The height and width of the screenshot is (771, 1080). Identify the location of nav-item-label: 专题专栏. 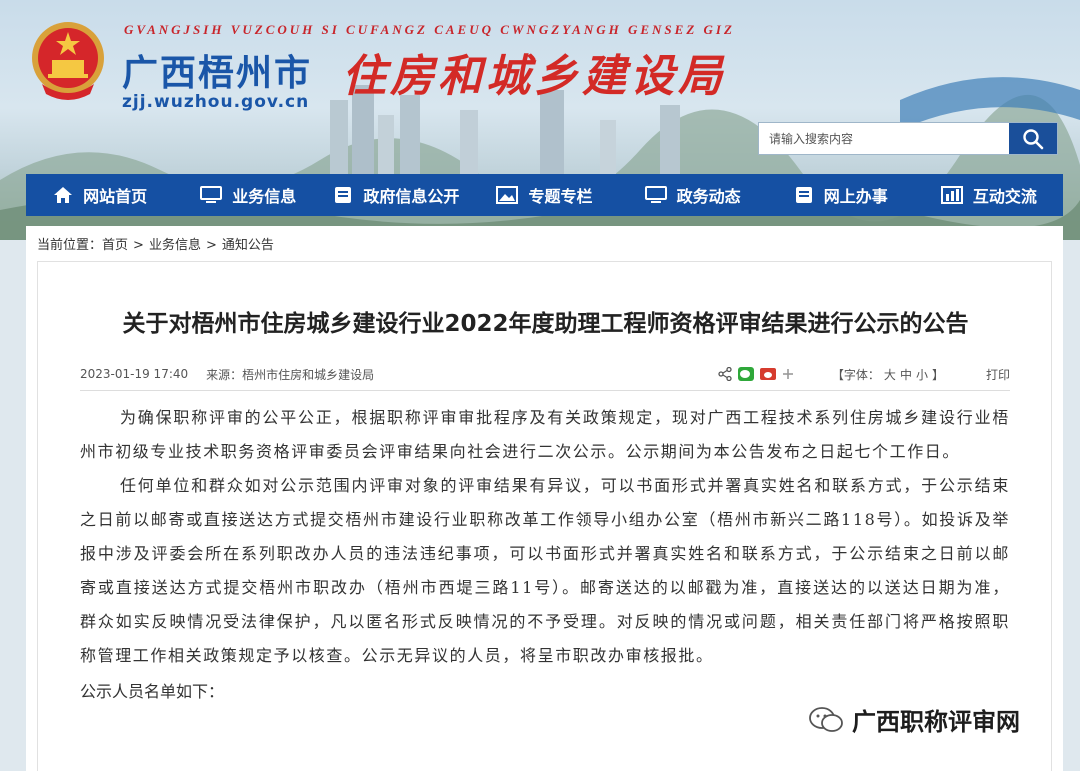
(560, 196).